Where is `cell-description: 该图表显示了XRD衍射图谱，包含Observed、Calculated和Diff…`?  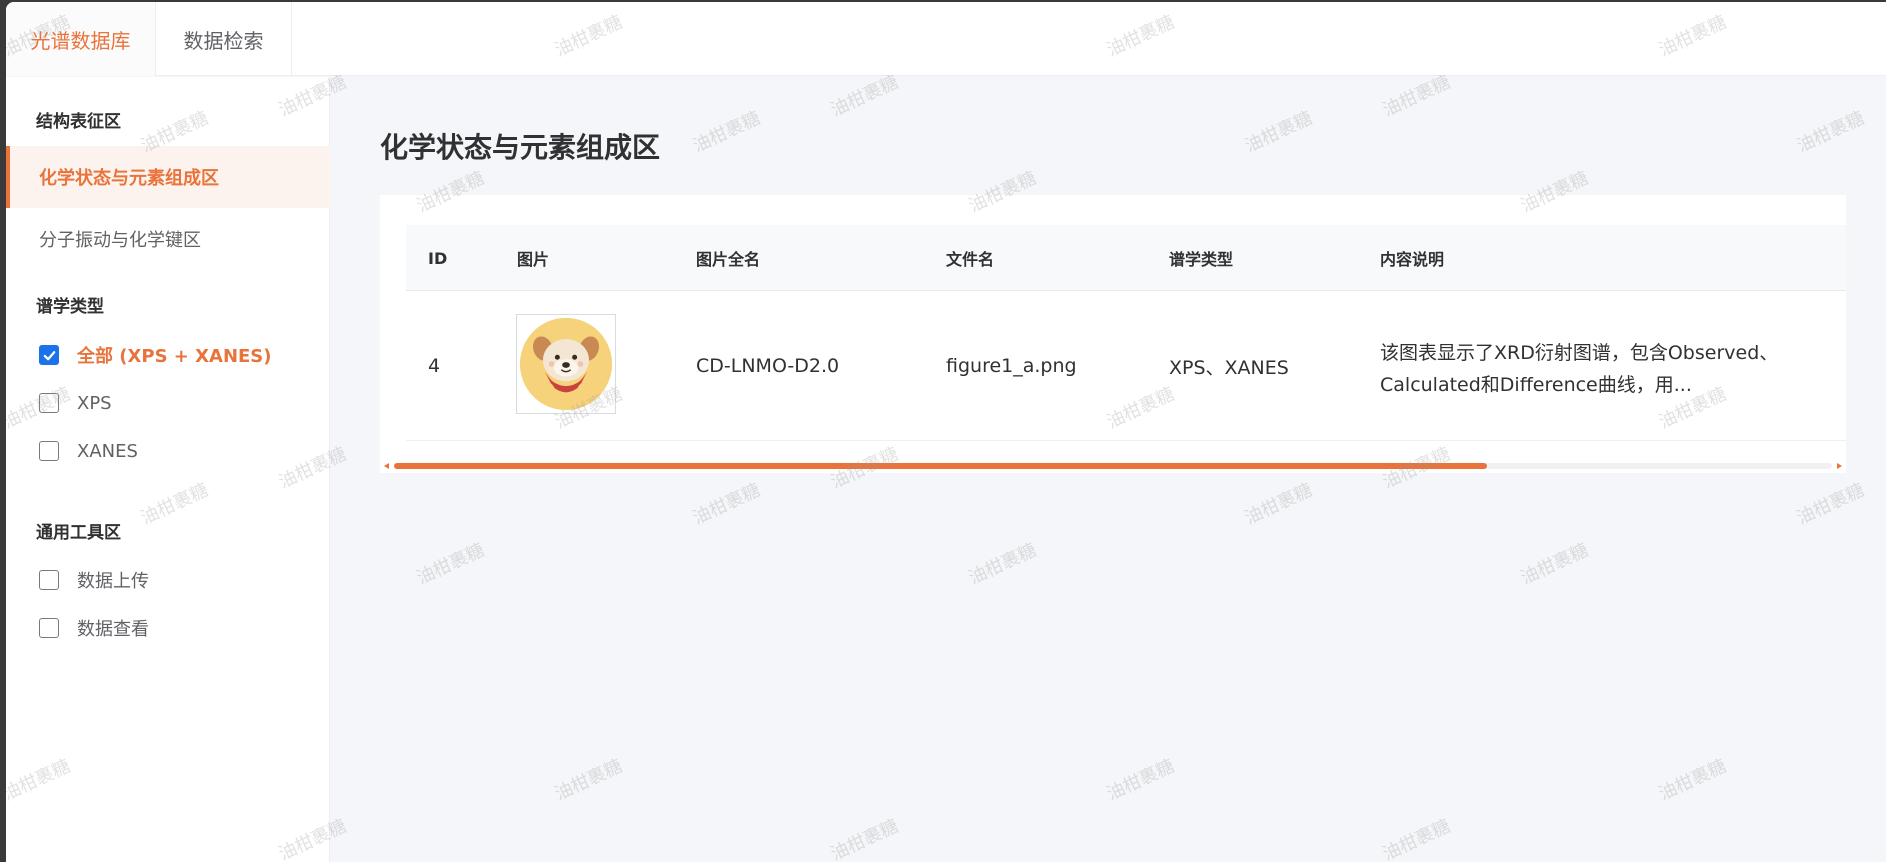
cell-description: 该图表显示了XRD衍射图谱，包含Observed、Calculated和Diff… is located at coordinates (1579, 369).